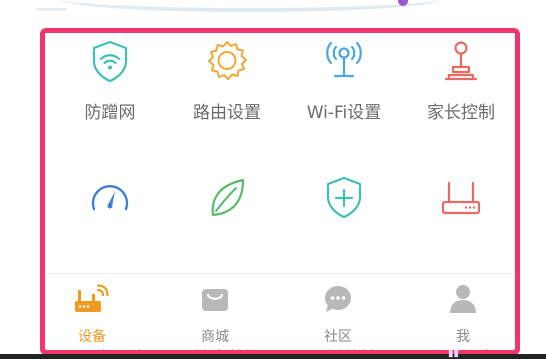  Describe the element at coordinates (250, 6) in the screenshot. I see `top-decoration` at that location.